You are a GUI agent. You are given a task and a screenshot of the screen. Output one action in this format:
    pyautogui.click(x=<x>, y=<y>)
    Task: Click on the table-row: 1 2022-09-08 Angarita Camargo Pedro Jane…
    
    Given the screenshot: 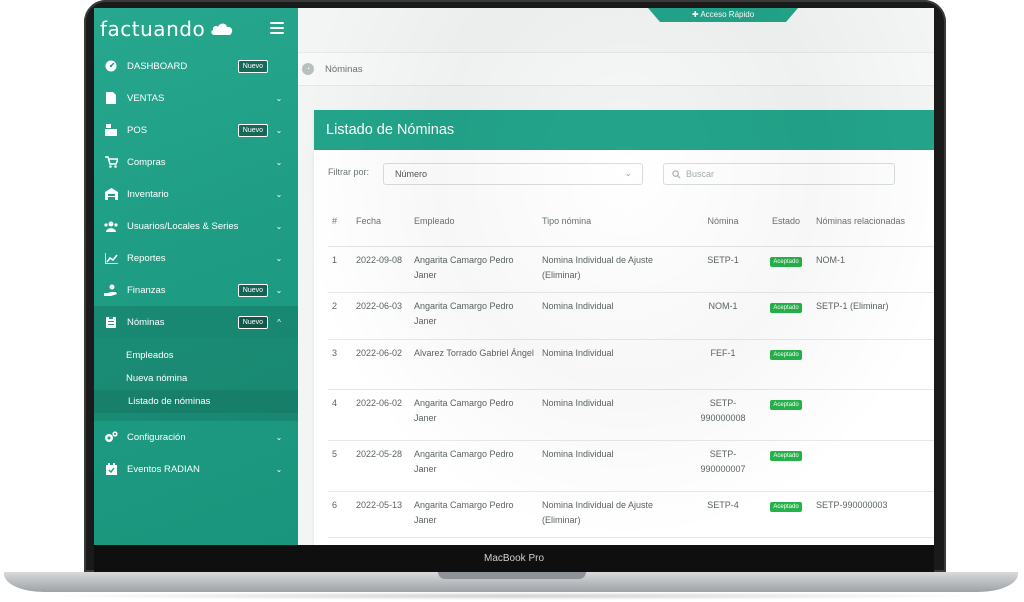 What is the action you would take?
    pyautogui.click(x=631, y=269)
    